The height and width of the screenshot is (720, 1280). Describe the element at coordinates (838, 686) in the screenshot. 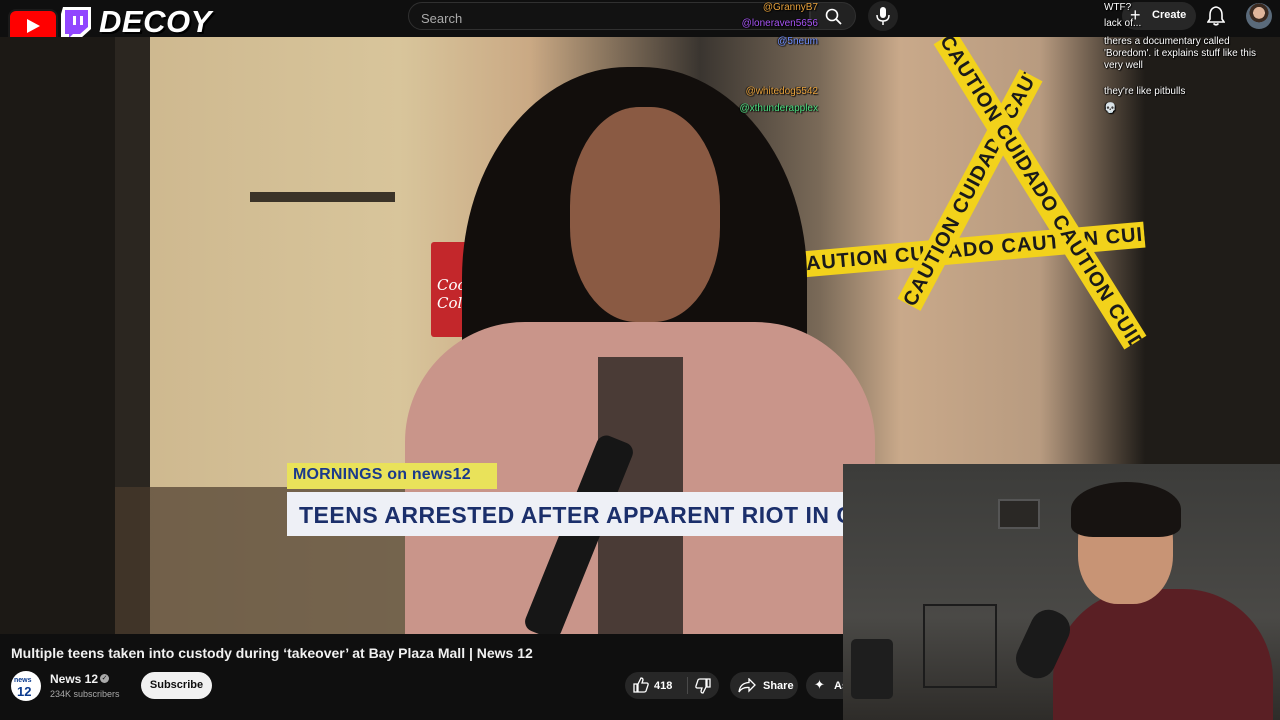

I see `ask-label: Ask` at that location.